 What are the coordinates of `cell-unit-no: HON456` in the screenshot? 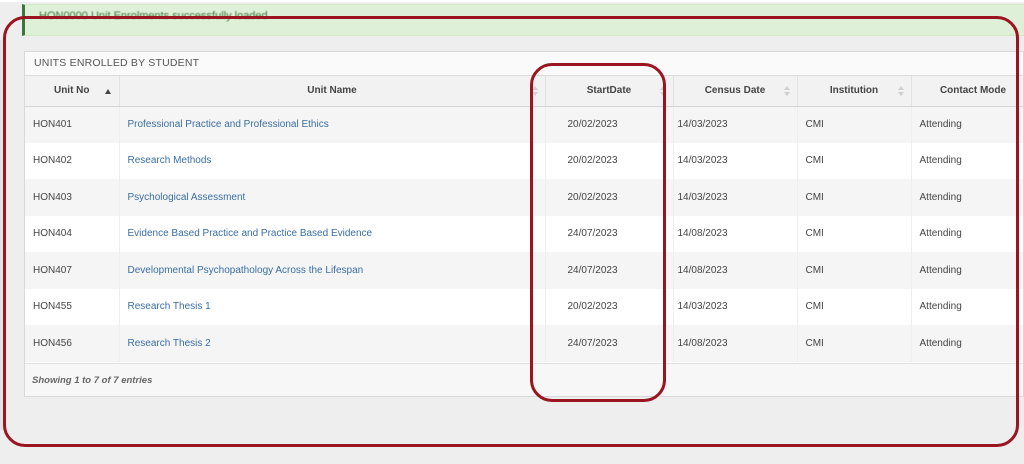 It's located at (72, 343).